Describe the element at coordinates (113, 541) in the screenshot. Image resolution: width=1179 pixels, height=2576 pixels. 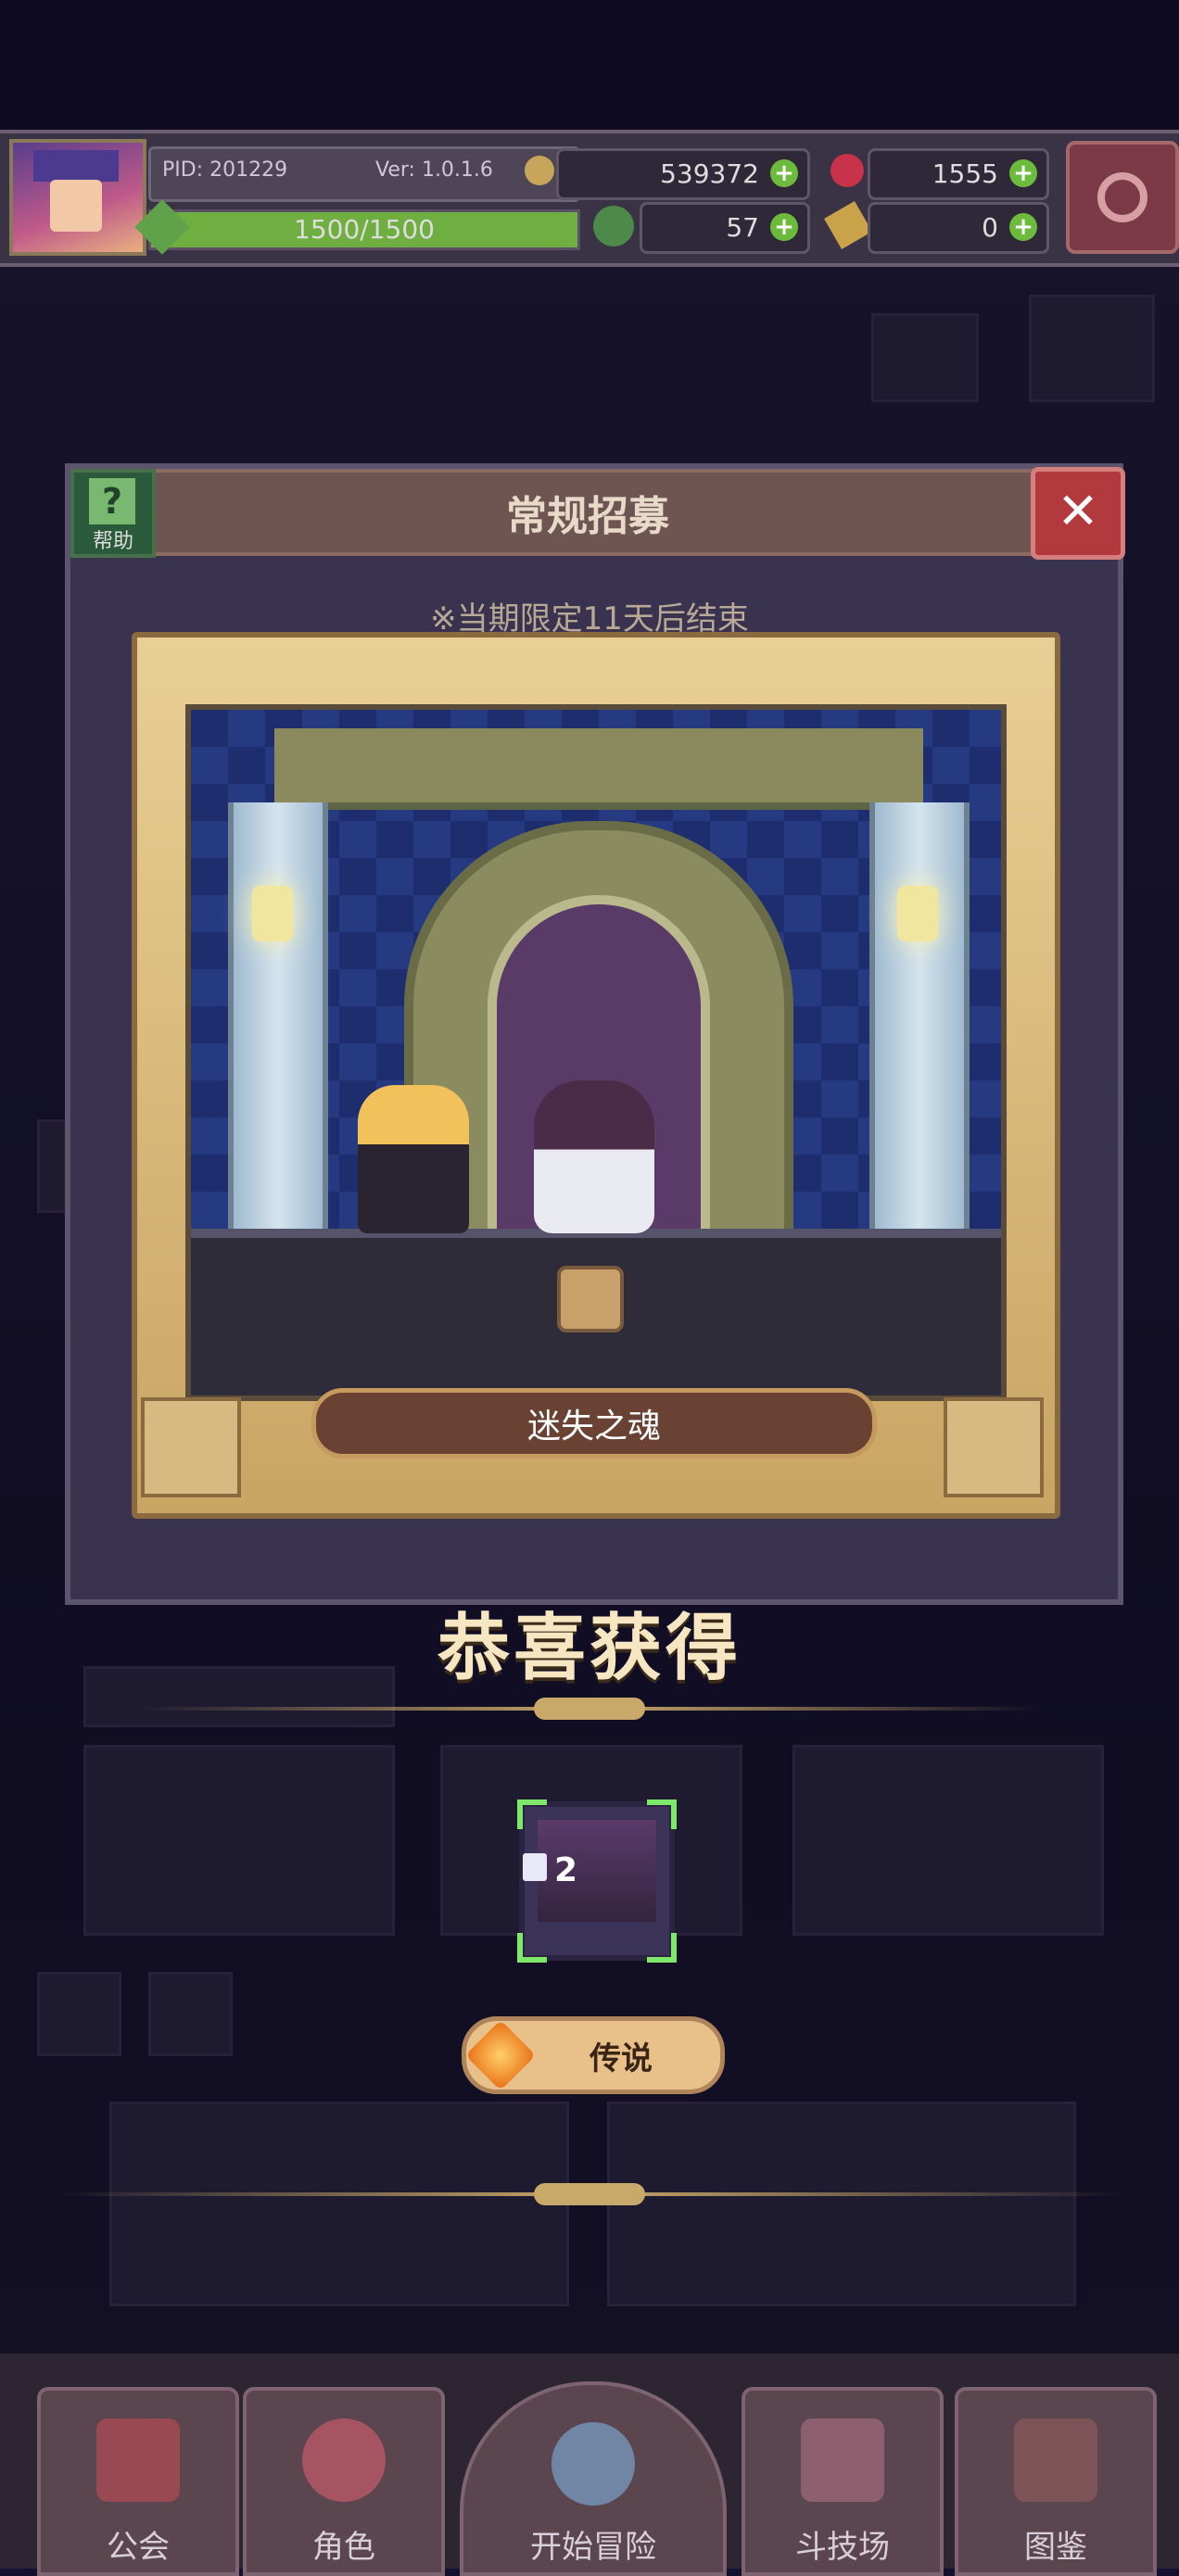
I see `help-label: 帮助` at that location.